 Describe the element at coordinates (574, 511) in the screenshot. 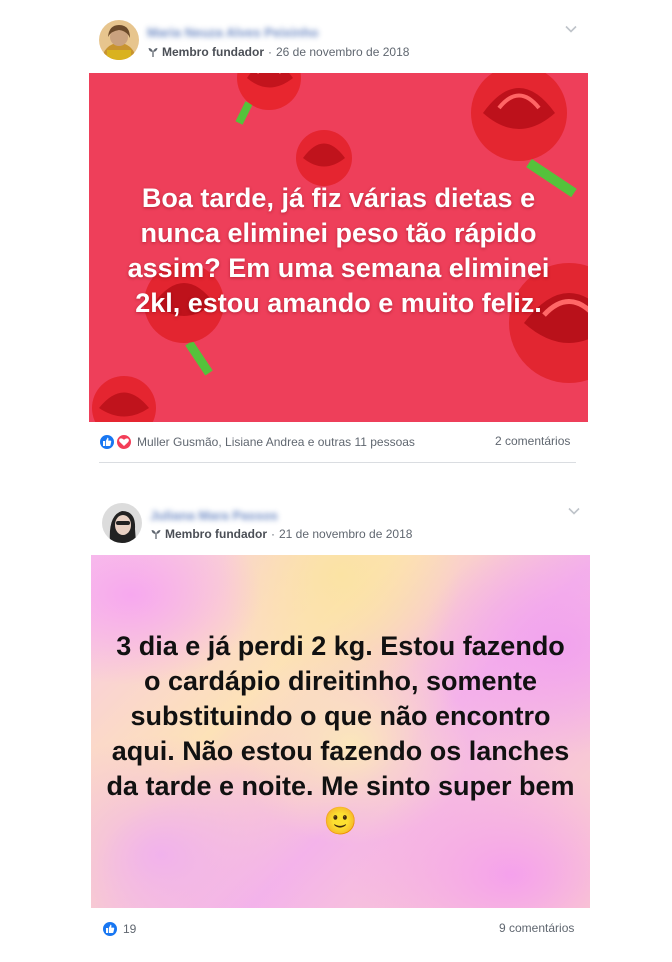

I see `chevron-down-icon` at that location.